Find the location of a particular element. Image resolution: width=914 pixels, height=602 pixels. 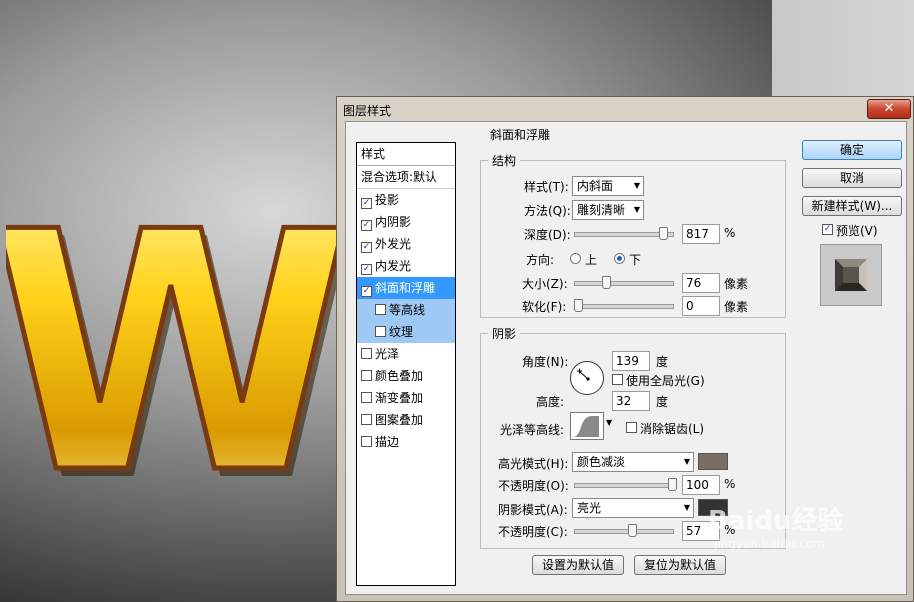

size-slider-thumb is located at coordinates (607, 282).